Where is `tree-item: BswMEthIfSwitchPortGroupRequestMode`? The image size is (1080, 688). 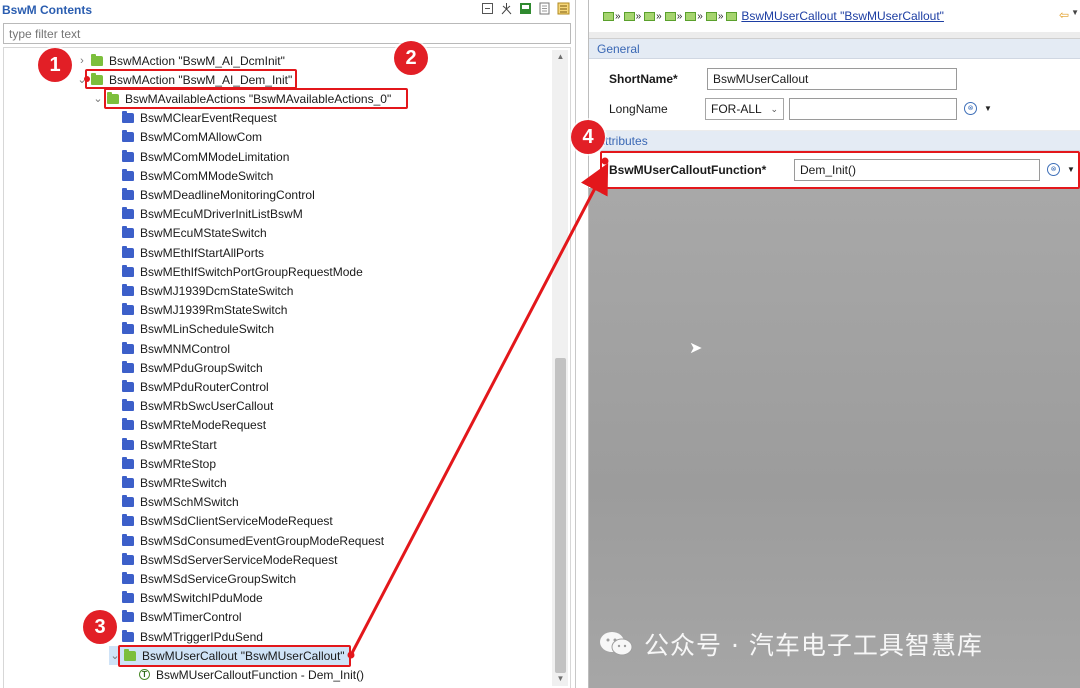 tree-item: BswMEthIfSwitchPortGroupRequestMode is located at coordinates (242, 271).